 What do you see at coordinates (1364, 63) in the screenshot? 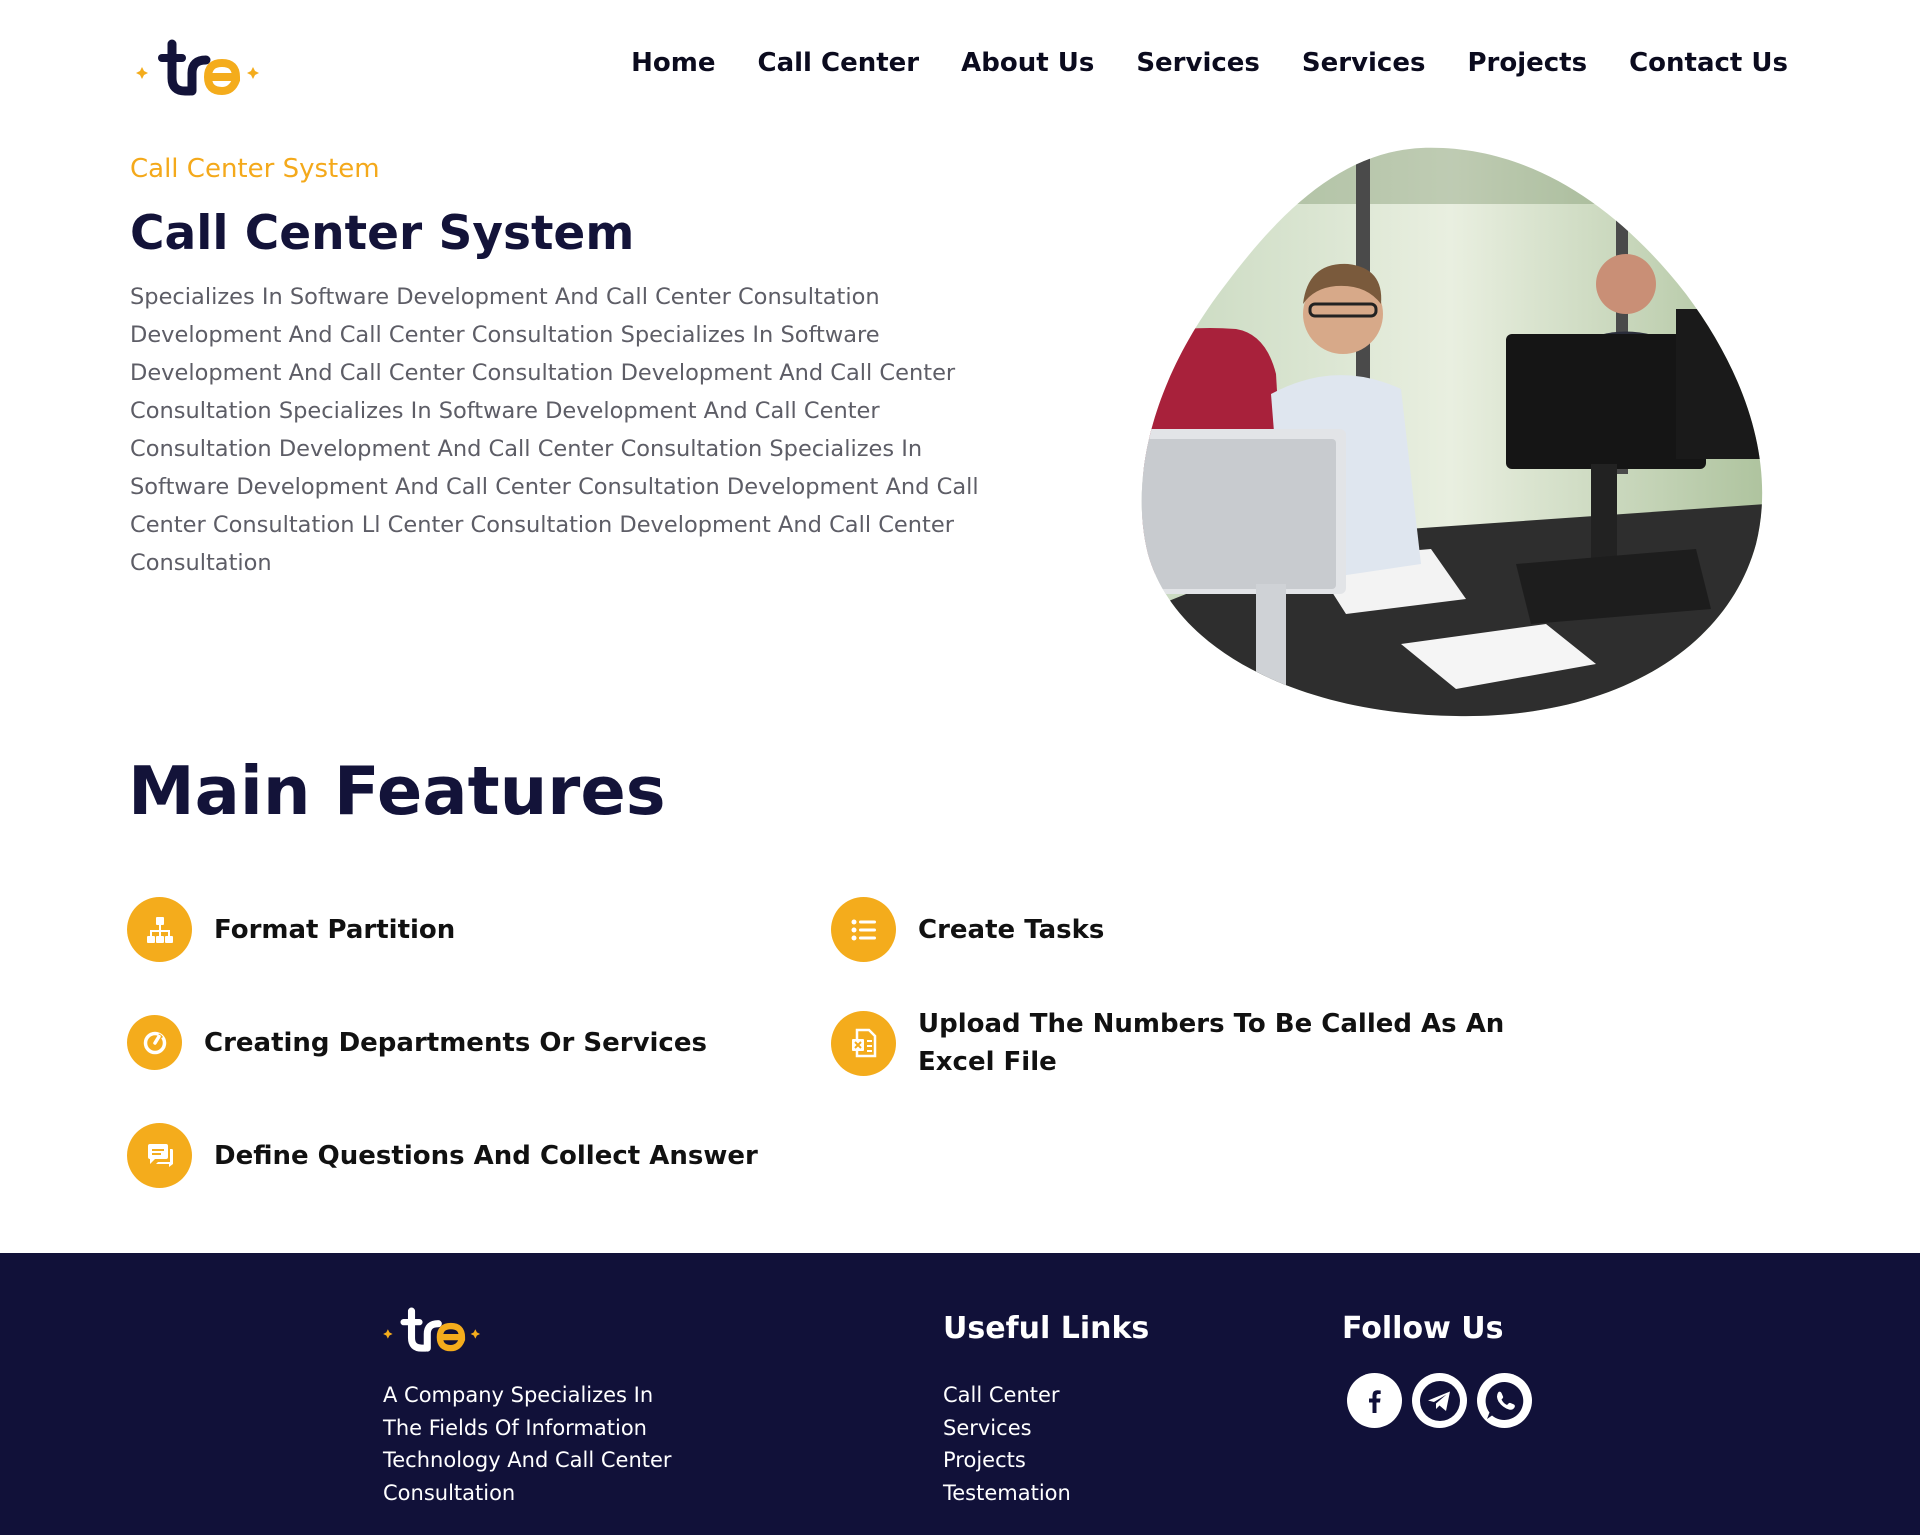
I see `nav-services-2: Services` at bounding box center [1364, 63].